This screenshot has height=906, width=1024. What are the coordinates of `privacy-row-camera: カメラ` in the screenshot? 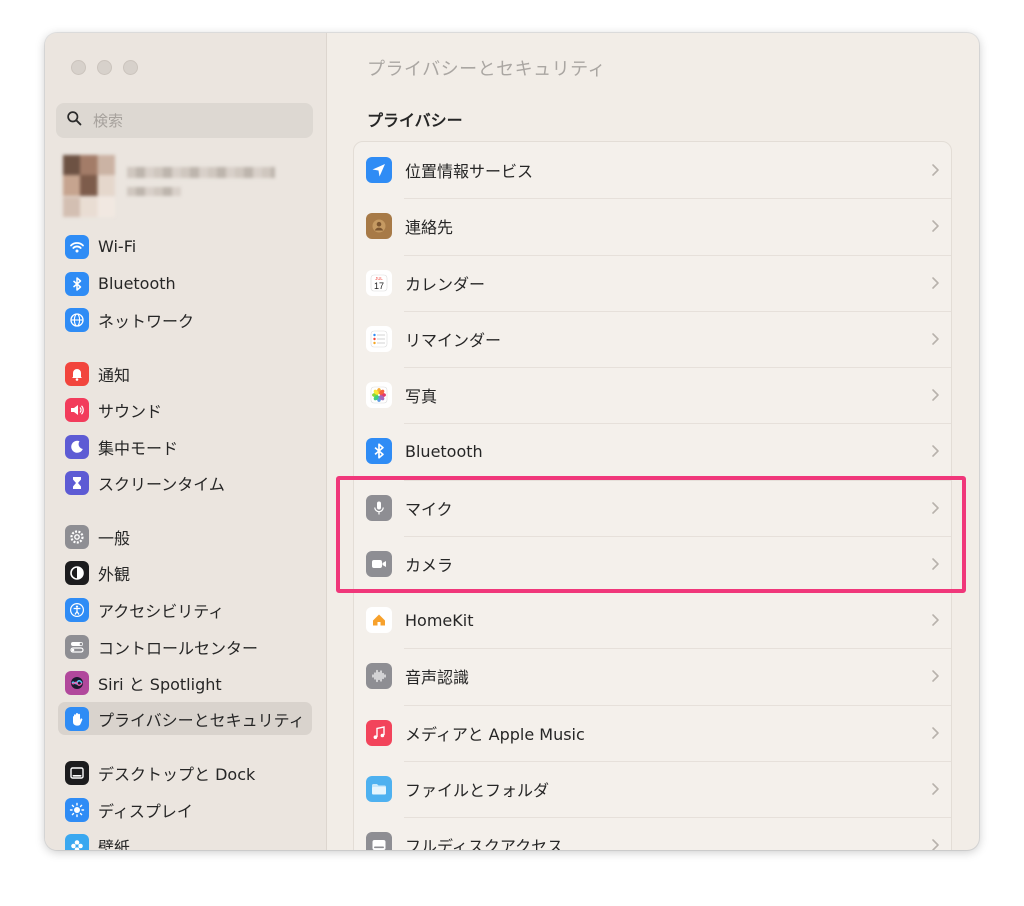 It's located at (652, 564).